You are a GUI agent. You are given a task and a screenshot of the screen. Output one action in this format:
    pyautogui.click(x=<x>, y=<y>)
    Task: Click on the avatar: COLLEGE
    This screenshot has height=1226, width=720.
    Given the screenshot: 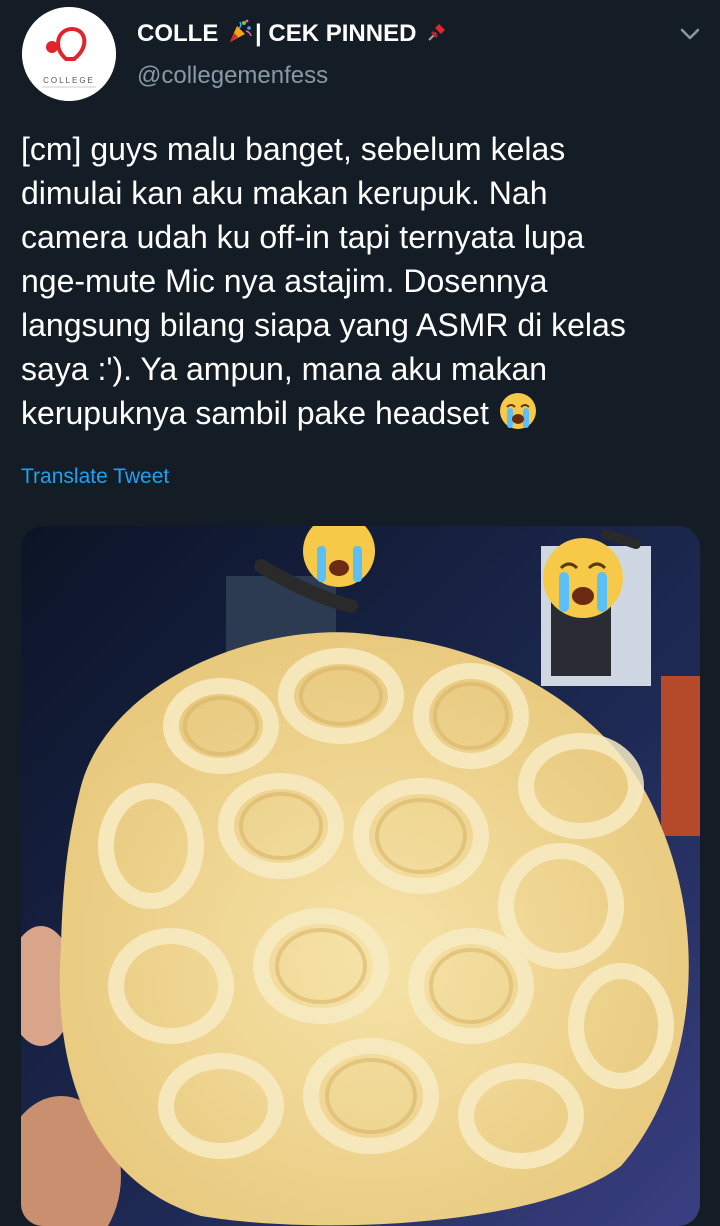 What is the action you would take?
    pyautogui.click(x=69, y=54)
    